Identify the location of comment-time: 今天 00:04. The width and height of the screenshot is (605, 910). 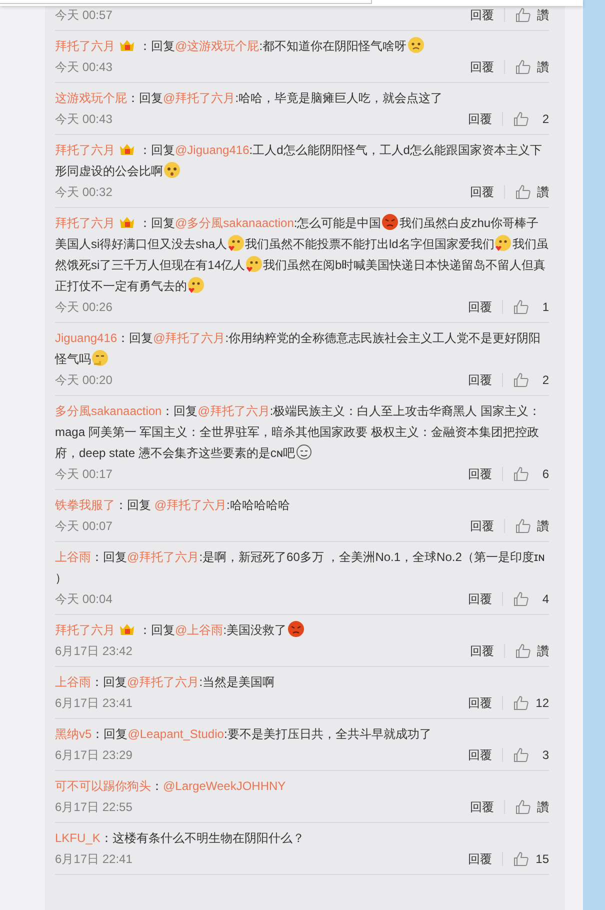
(83, 599).